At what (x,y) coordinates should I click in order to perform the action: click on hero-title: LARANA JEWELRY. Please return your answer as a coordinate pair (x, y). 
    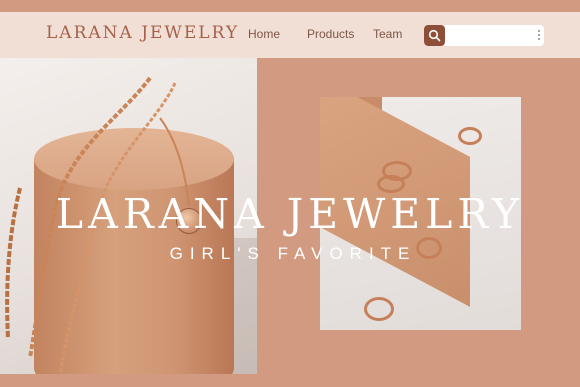
    Looking at the image, I should click on (290, 214).